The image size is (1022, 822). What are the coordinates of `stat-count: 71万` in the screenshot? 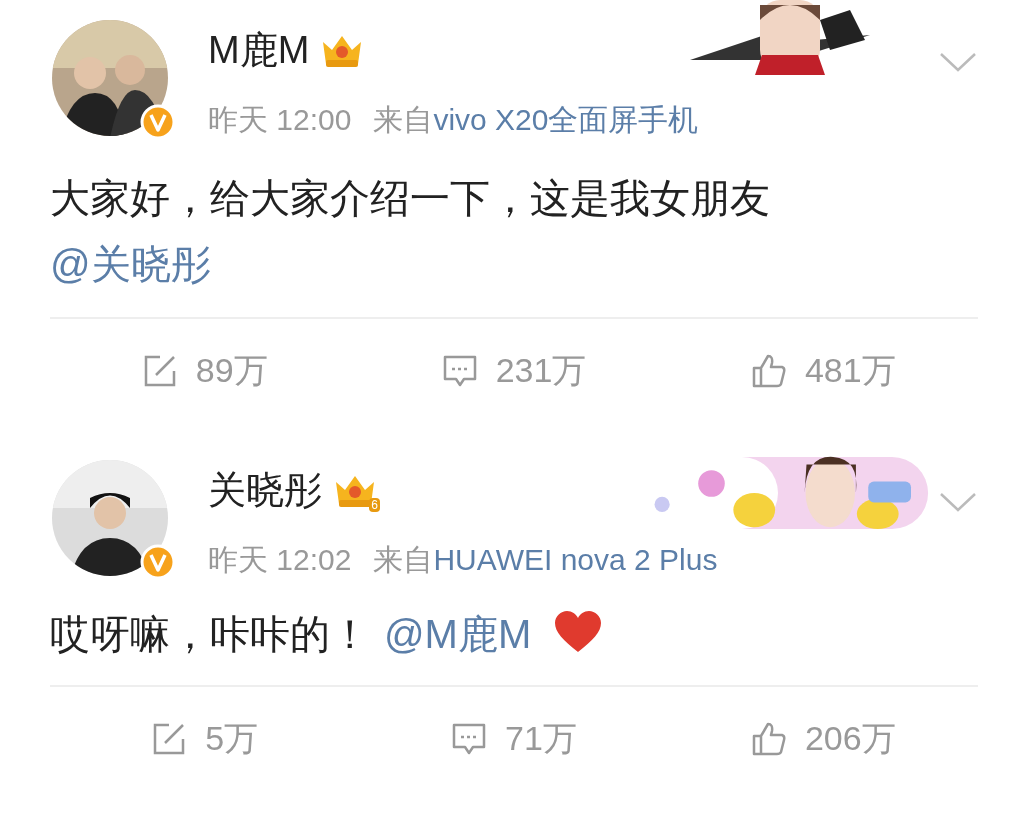 It's located at (541, 738).